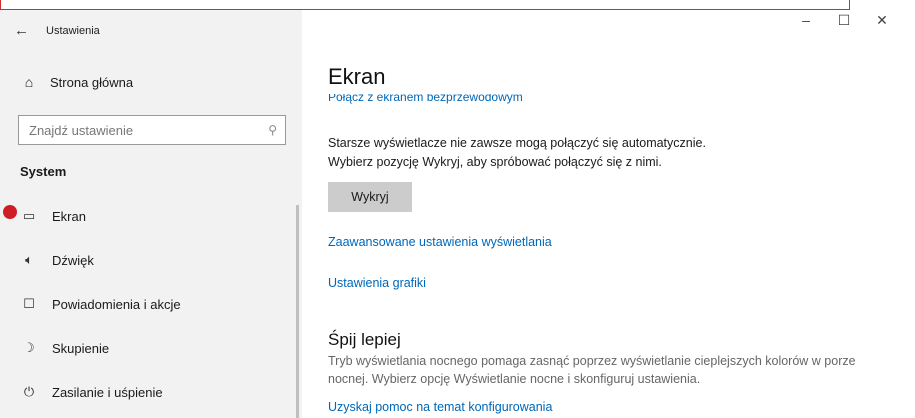  Describe the element at coordinates (29, 215) in the screenshot. I see `monitor-icon: ▭` at that location.